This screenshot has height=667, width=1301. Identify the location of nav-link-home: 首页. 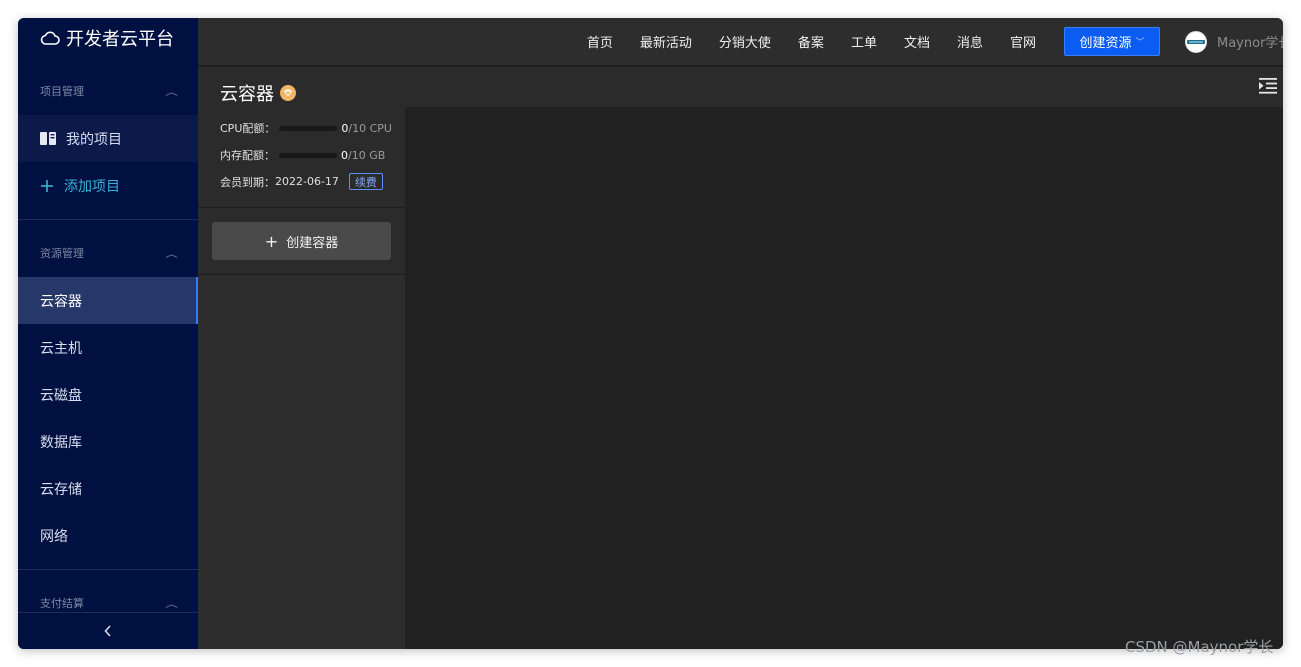
(600, 41).